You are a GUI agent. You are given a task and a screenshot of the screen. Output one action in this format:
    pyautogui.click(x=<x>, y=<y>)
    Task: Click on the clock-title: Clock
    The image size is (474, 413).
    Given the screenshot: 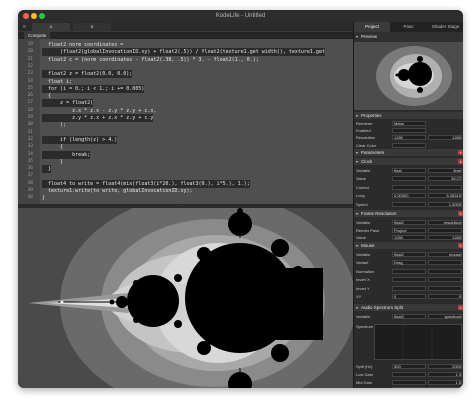 What is the action you would take?
    pyautogui.click(x=367, y=161)
    